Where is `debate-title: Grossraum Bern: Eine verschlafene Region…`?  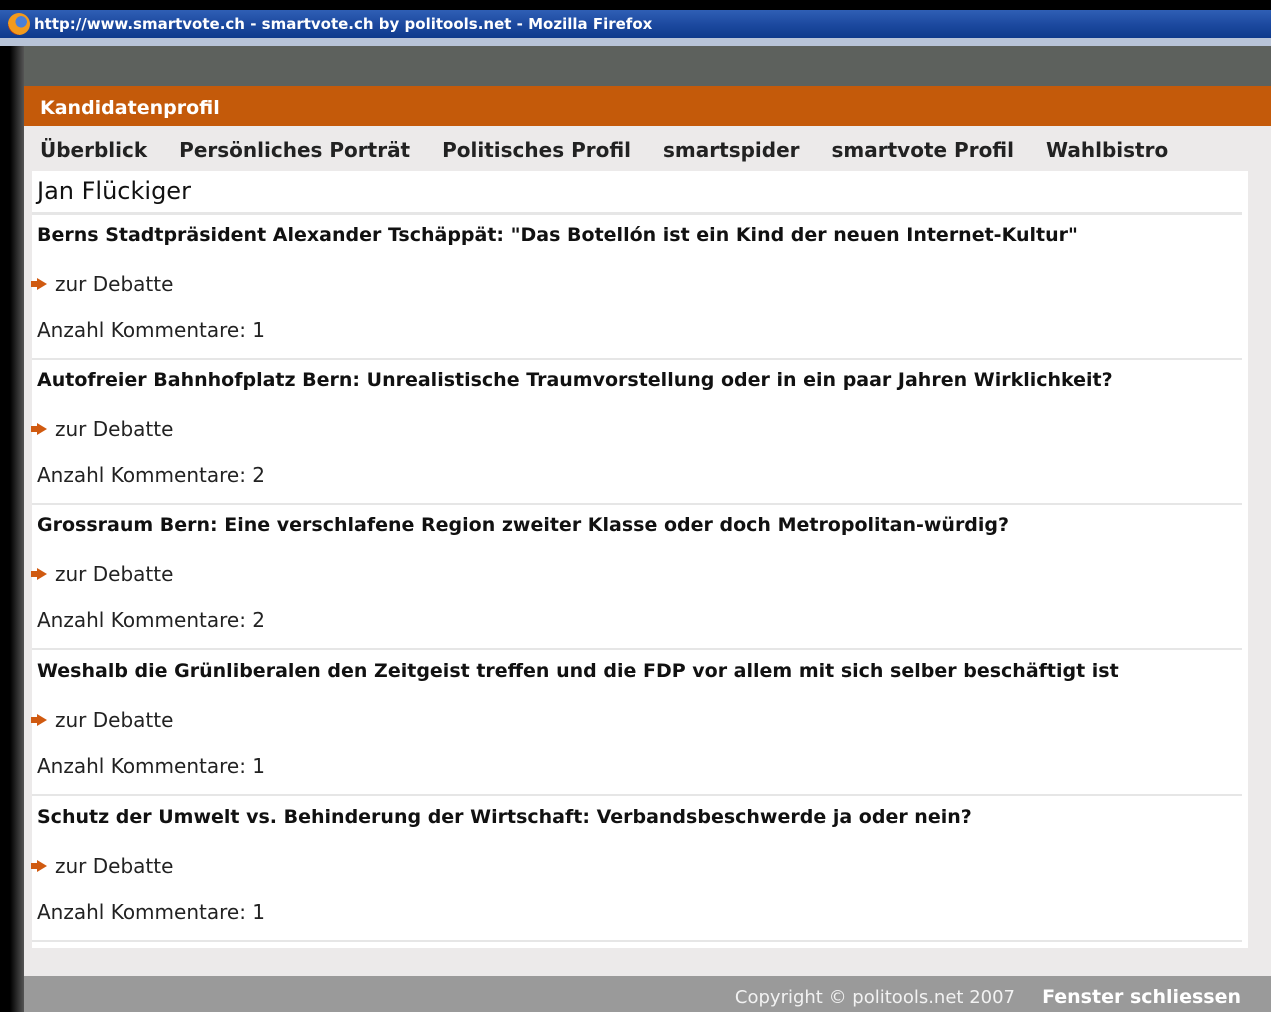 debate-title: Grossraum Bern: Eine verschlafene Region… is located at coordinates (523, 525).